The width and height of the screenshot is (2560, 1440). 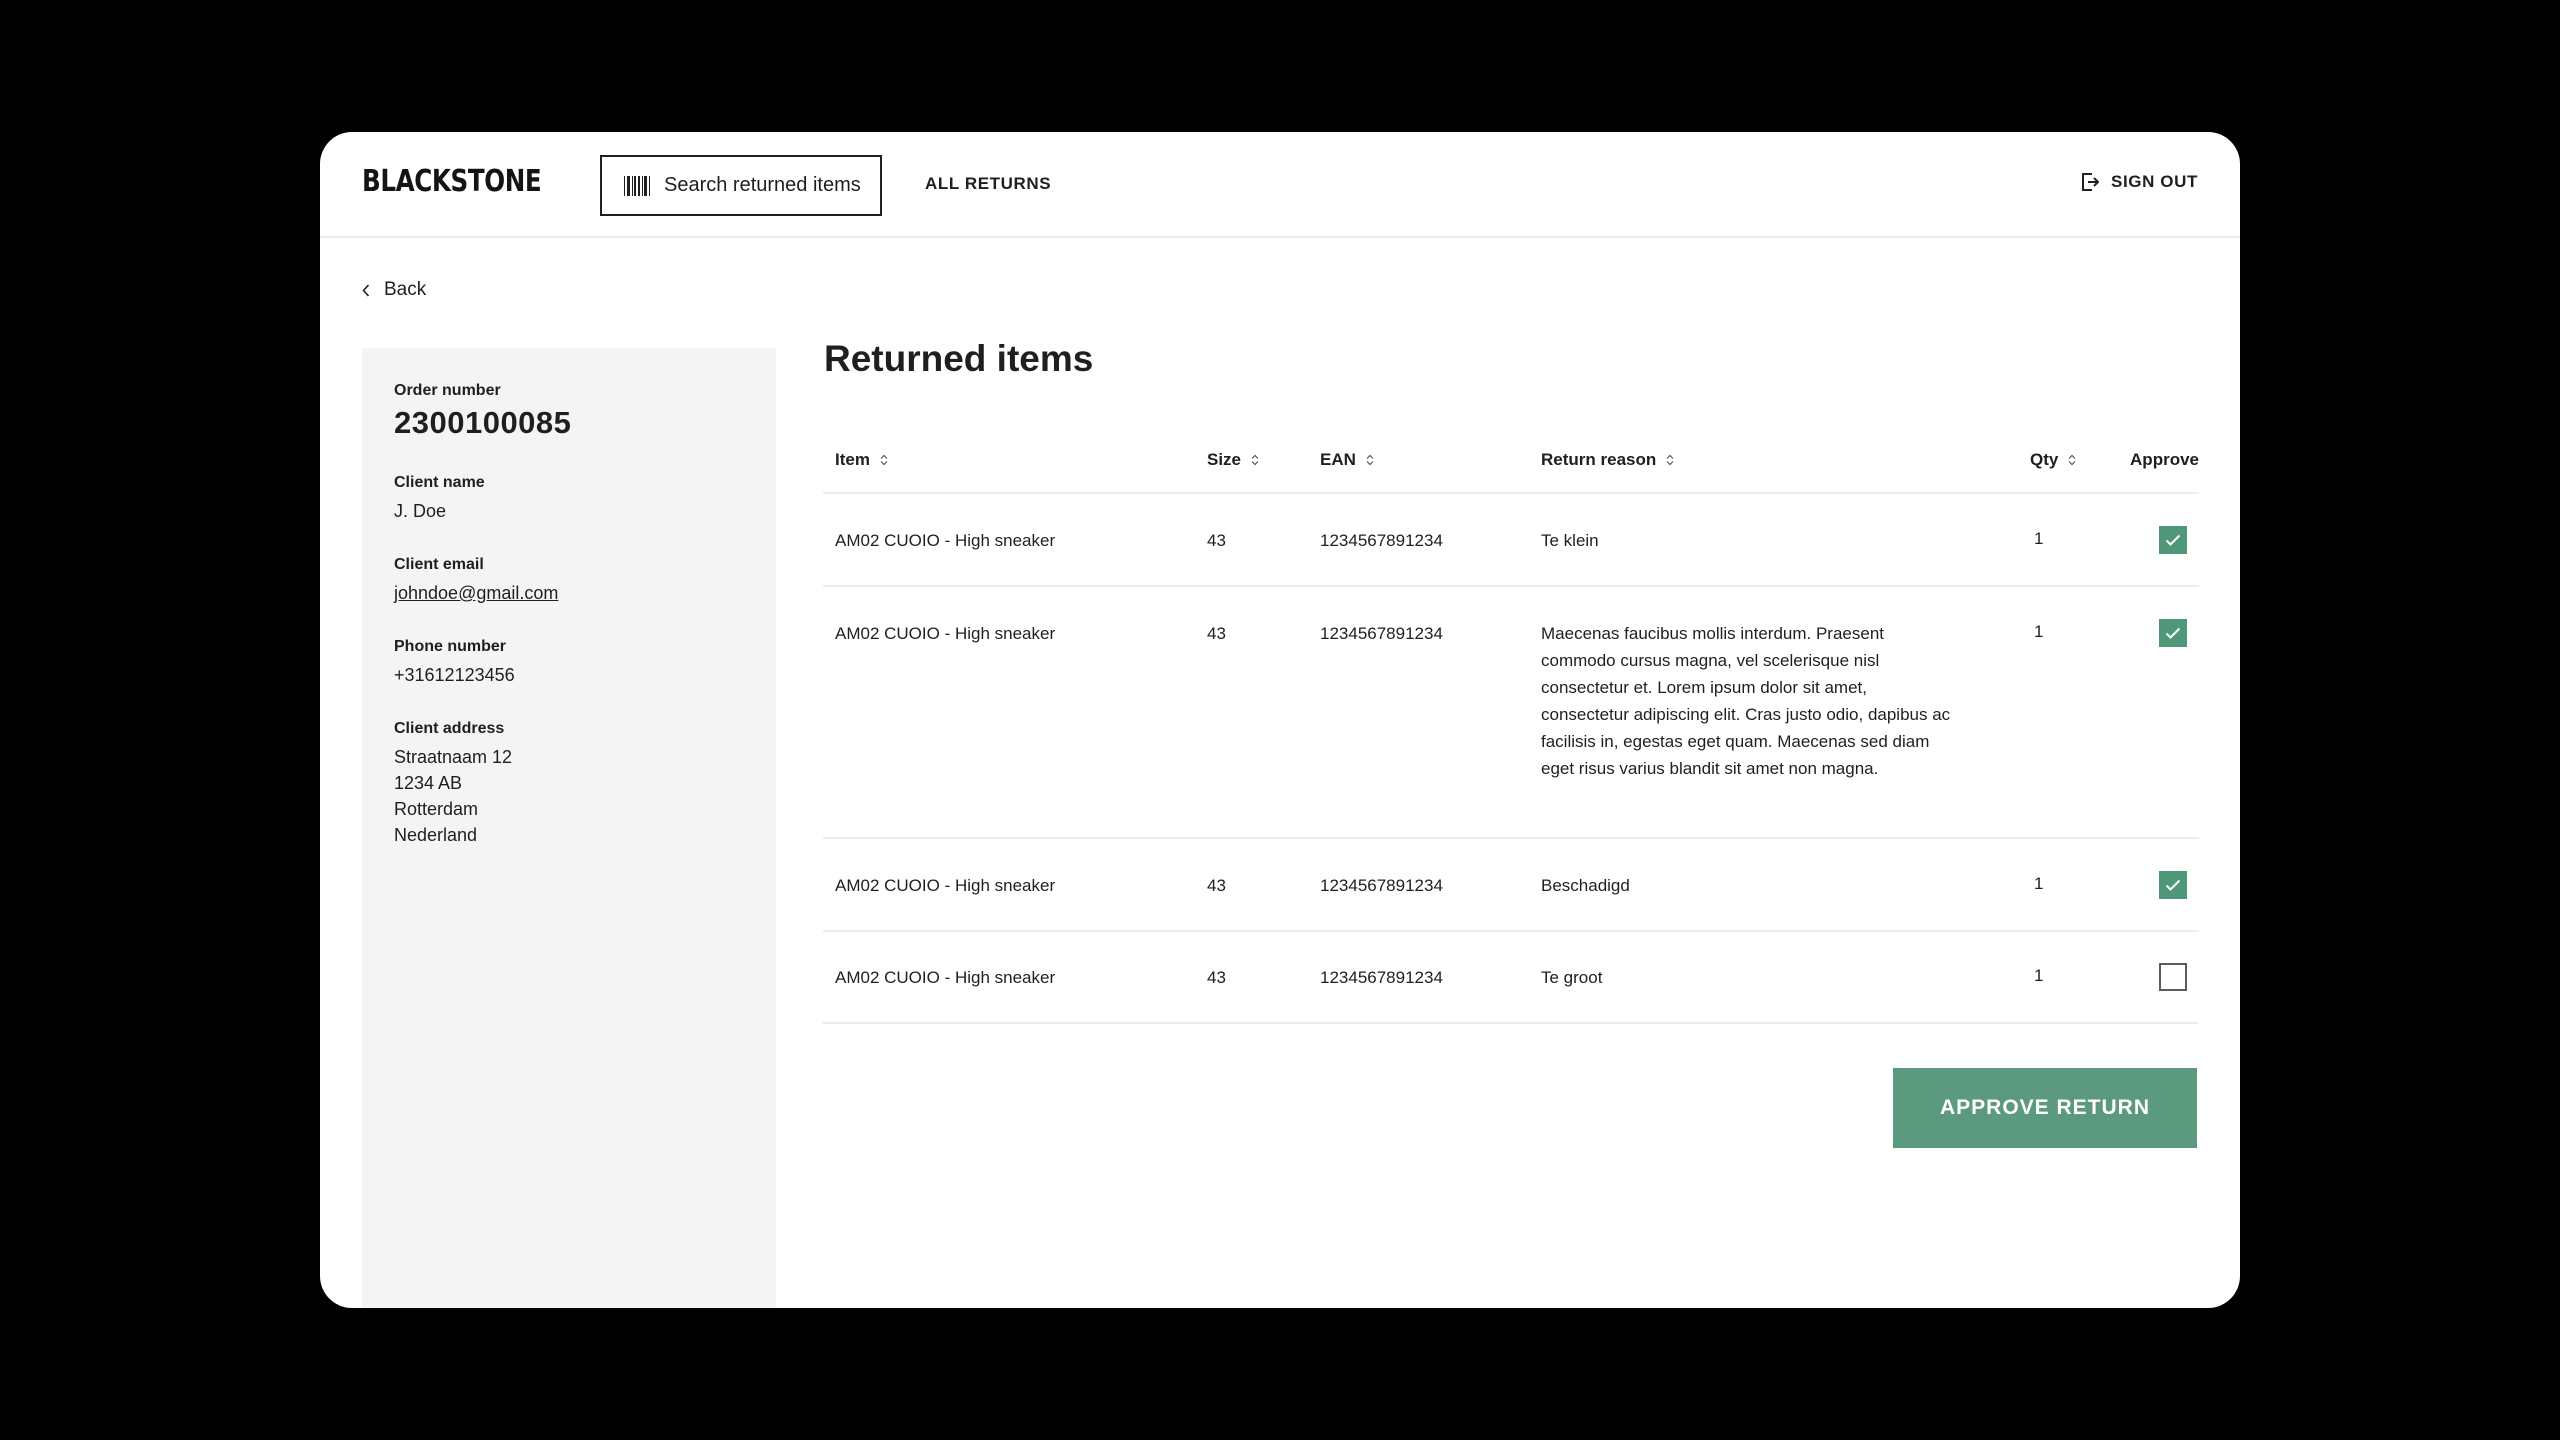 I want to click on phone-value: +31612123456, so click(x=454, y=675).